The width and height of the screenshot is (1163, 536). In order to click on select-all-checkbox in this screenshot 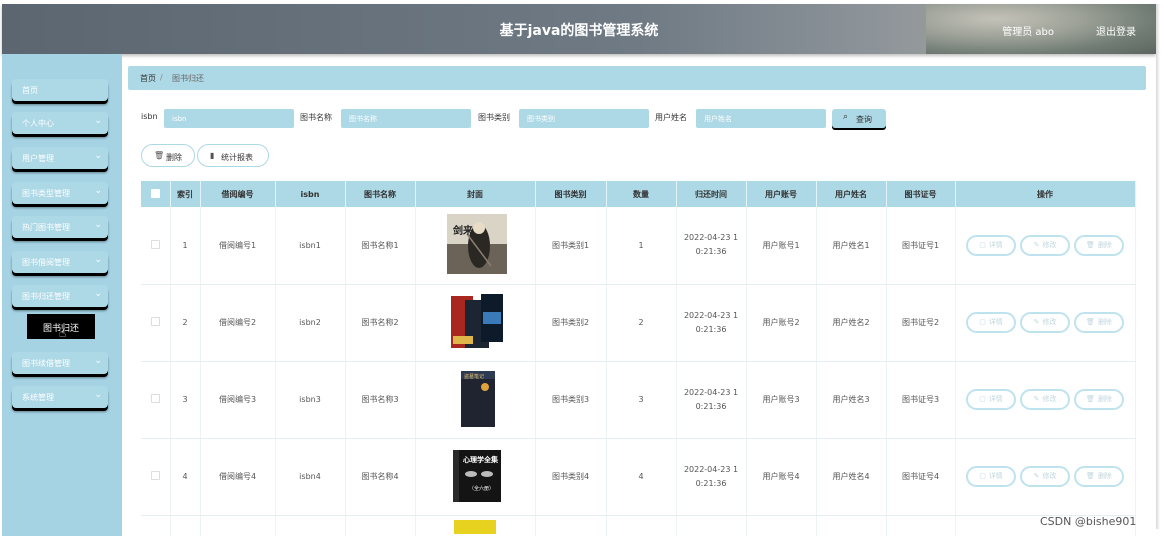, I will do `click(155, 193)`.